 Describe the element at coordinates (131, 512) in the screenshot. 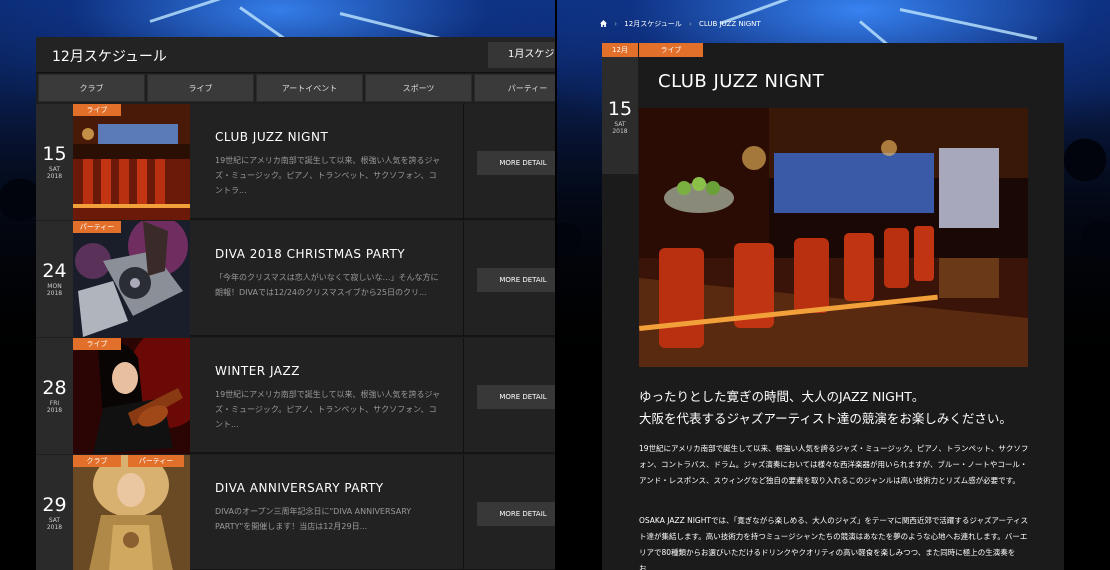

I see `event-thumbnail-diva: クラブ パーティー` at that location.